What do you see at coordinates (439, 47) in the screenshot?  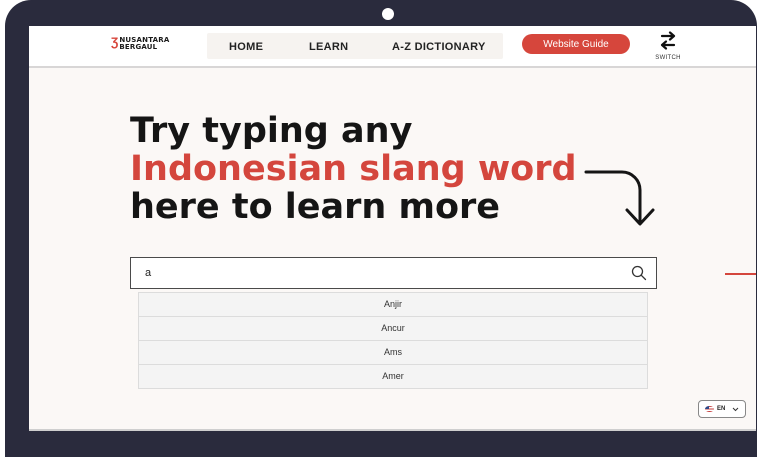 I see `nav-az-dictionary: A-Z DICTIONARY` at bounding box center [439, 47].